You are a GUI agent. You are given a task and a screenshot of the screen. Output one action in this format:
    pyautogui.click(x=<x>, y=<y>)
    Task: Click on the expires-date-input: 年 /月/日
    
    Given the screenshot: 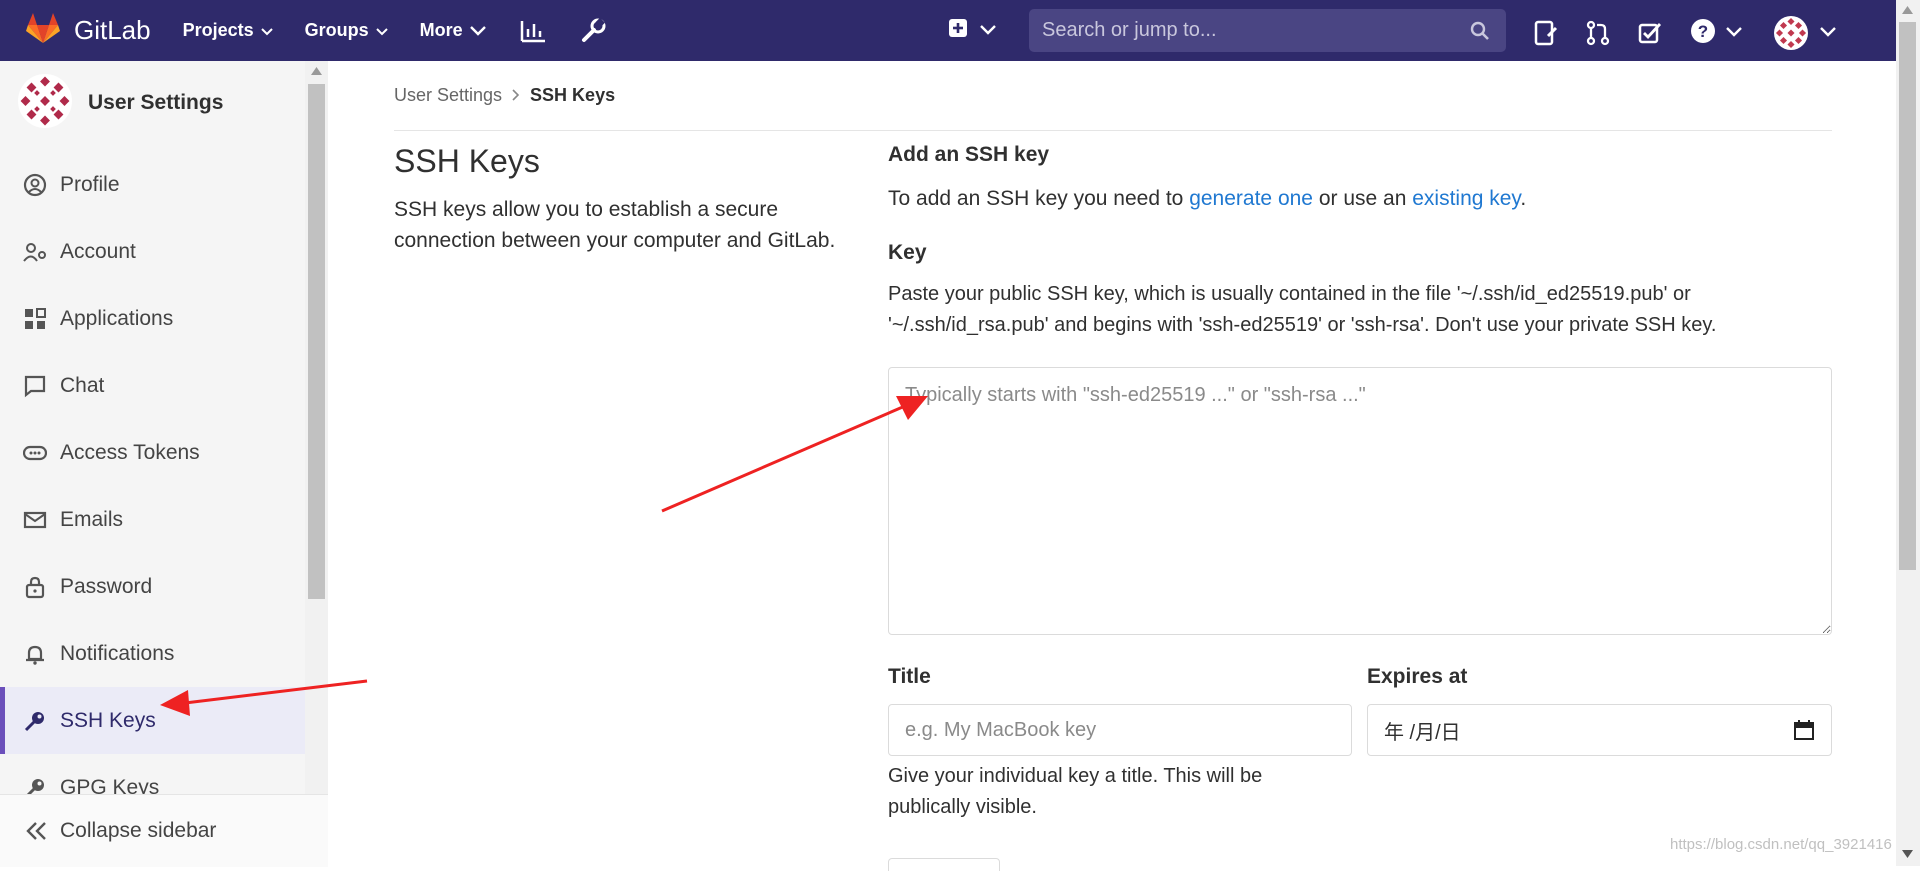 What is the action you would take?
    pyautogui.click(x=1599, y=730)
    